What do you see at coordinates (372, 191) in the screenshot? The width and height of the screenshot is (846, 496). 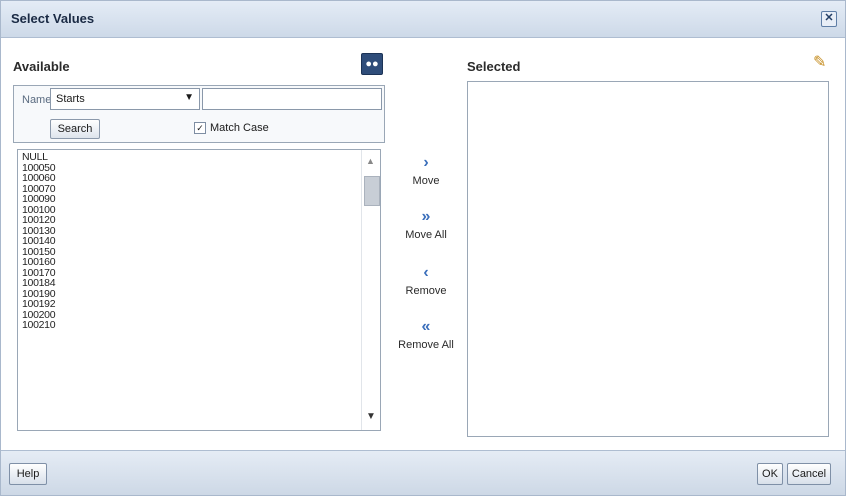 I see `scroll-thumb` at bounding box center [372, 191].